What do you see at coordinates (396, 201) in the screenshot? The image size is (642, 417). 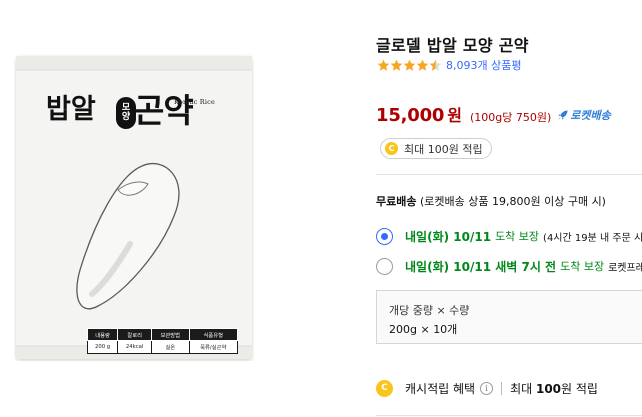 I see `free-shipping-label: 무료배송` at bounding box center [396, 201].